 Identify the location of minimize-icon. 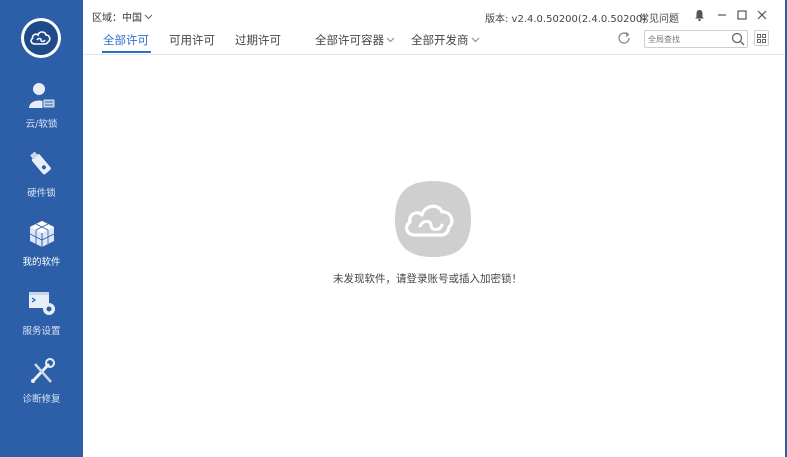
(722, 15).